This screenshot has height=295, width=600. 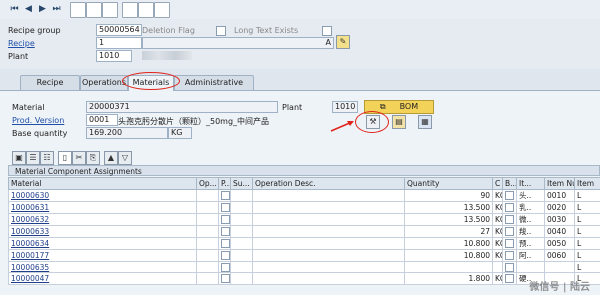 What do you see at coordinates (146, 10) in the screenshot?
I see `cut-icon` at bounding box center [146, 10].